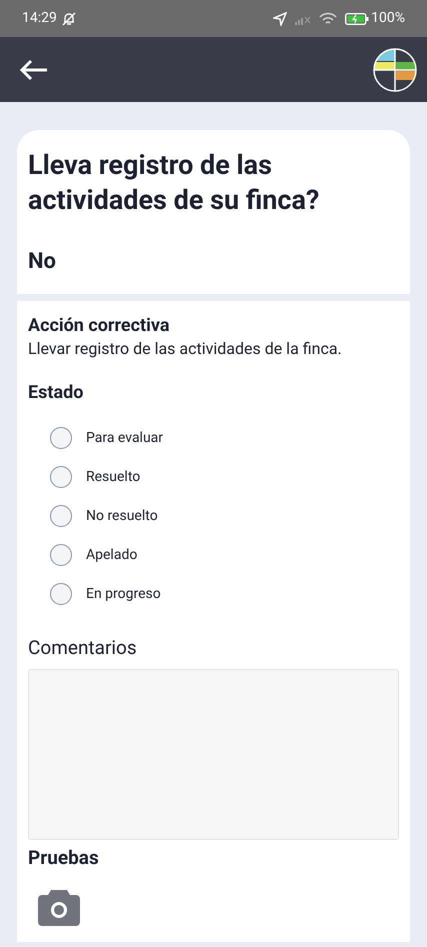 The width and height of the screenshot is (427, 947). I want to click on answer-text: No, so click(42, 262).